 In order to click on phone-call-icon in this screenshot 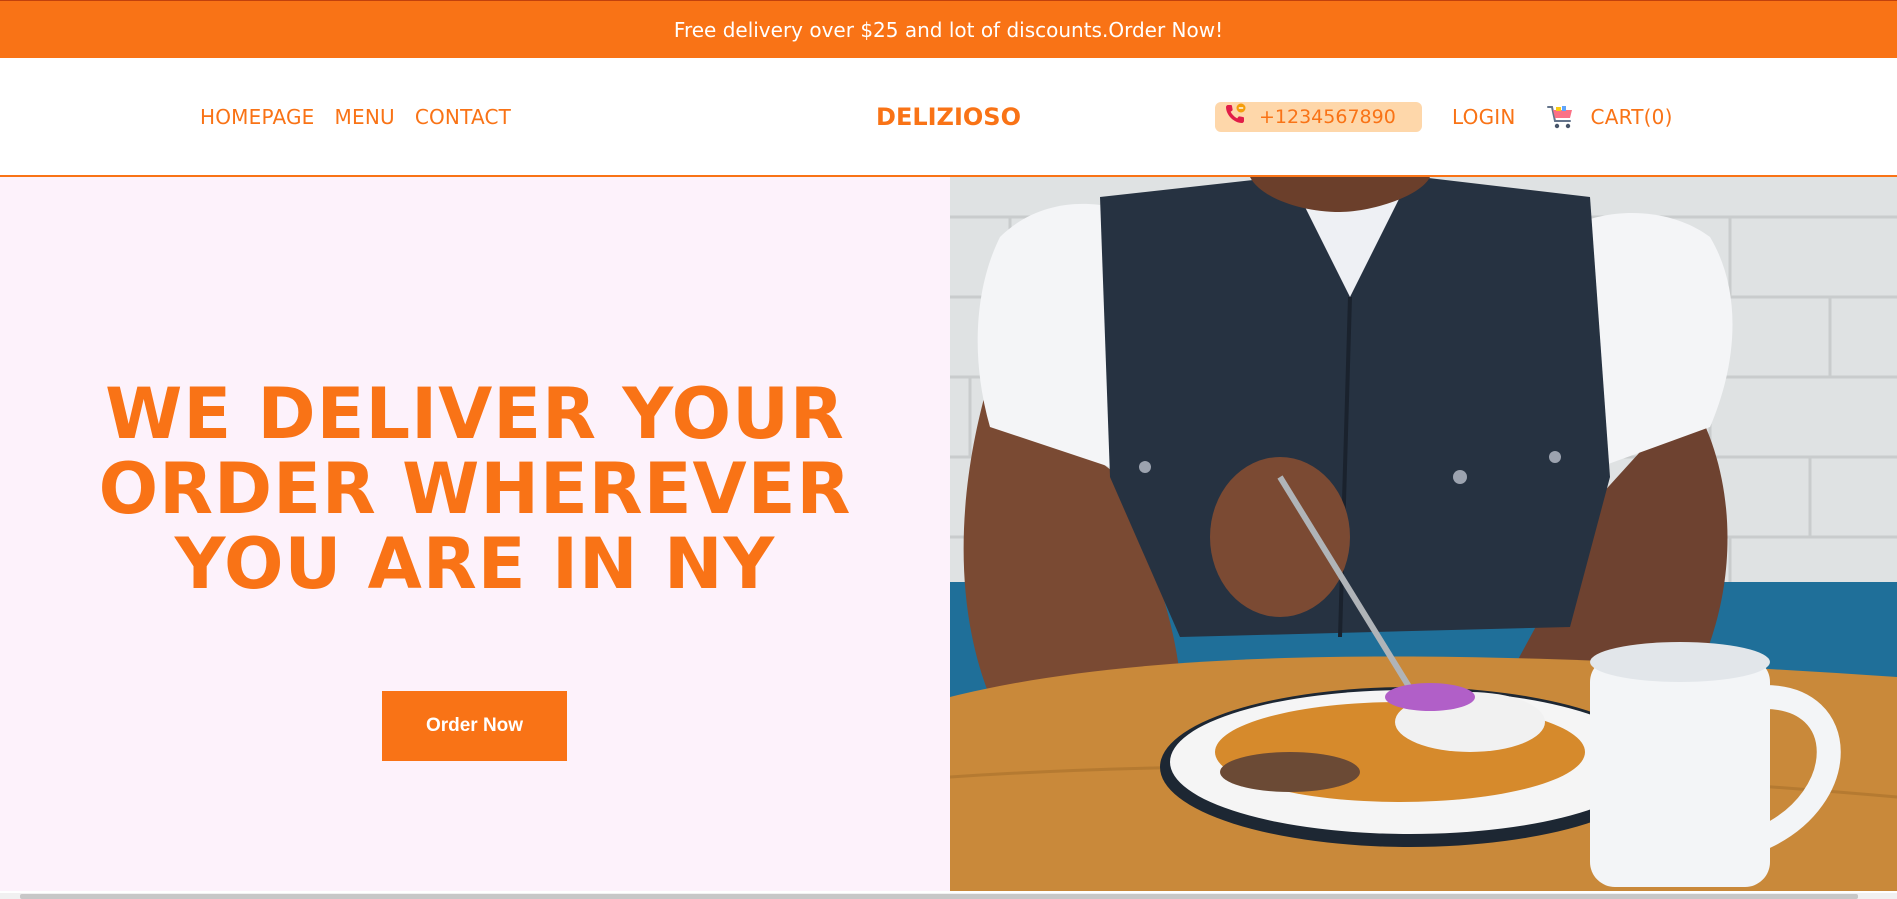, I will do `click(1235, 116)`.